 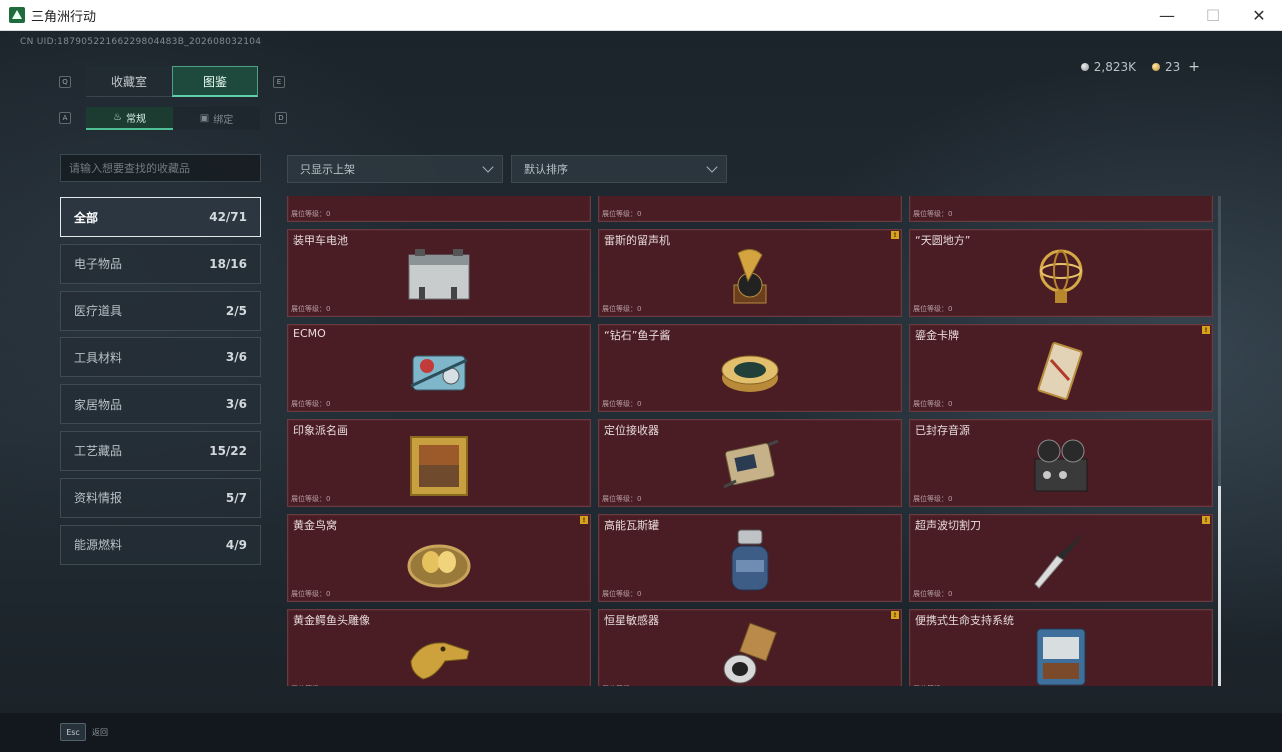 I want to click on category-item: 工具材料 3/6, so click(x=160, y=357).